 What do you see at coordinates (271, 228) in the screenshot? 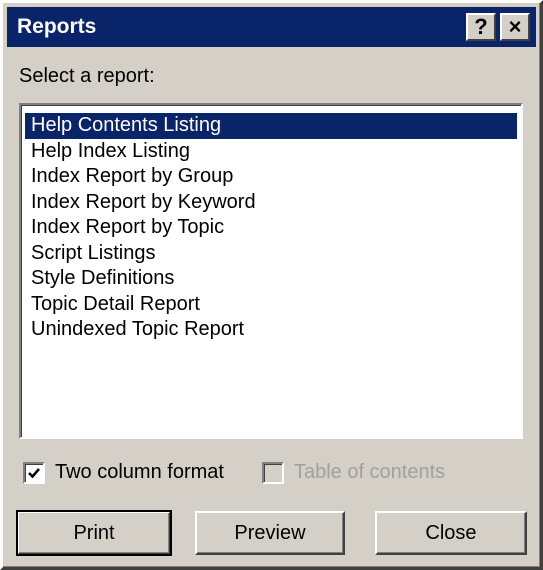
I see `report-list-item: Index Report by Topic` at bounding box center [271, 228].